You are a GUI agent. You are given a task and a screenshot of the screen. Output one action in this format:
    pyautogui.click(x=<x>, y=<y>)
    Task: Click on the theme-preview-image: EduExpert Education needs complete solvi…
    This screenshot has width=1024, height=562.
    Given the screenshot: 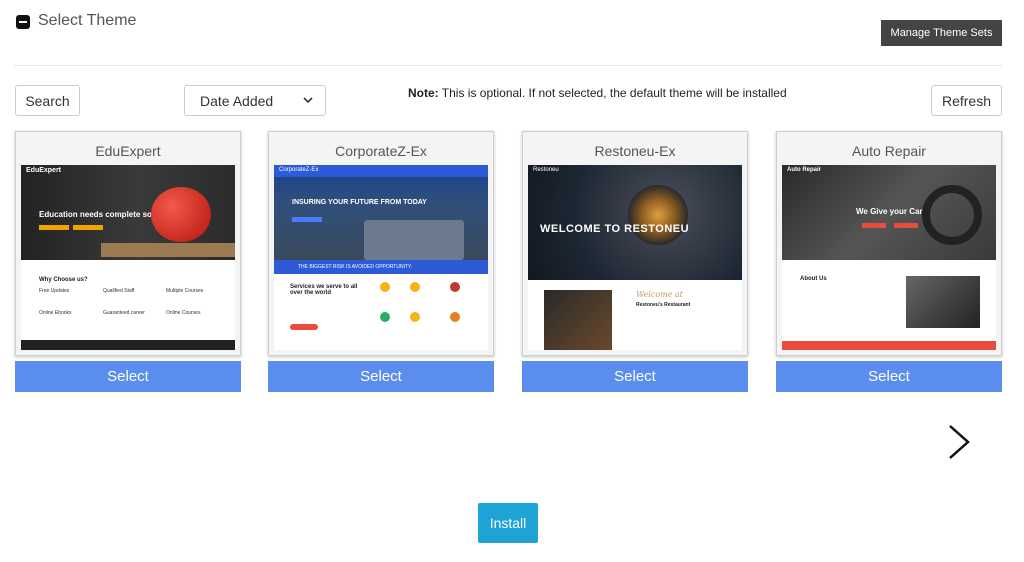 What is the action you would take?
    pyautogui.click(x=128, y=257)
    